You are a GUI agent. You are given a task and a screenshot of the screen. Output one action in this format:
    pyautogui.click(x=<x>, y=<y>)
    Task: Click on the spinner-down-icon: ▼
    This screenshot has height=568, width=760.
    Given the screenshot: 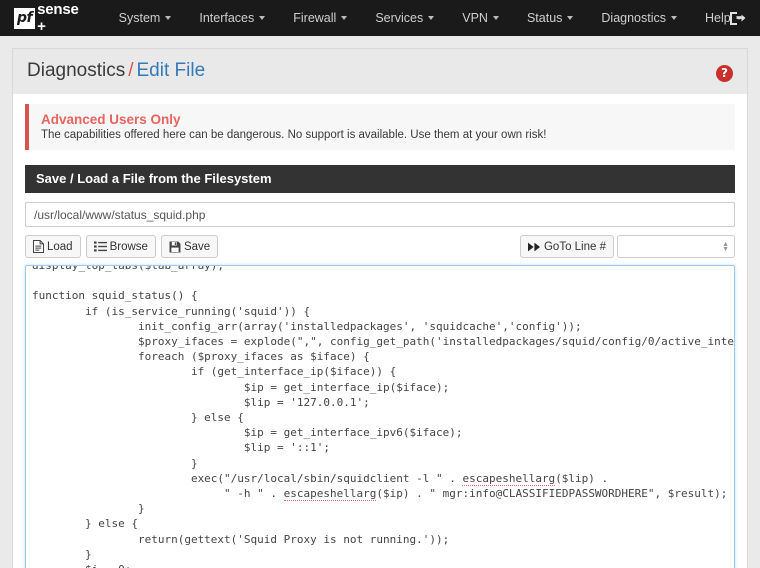 What is the action you would take?
    pyautogui.click(x=725, y=249)
    